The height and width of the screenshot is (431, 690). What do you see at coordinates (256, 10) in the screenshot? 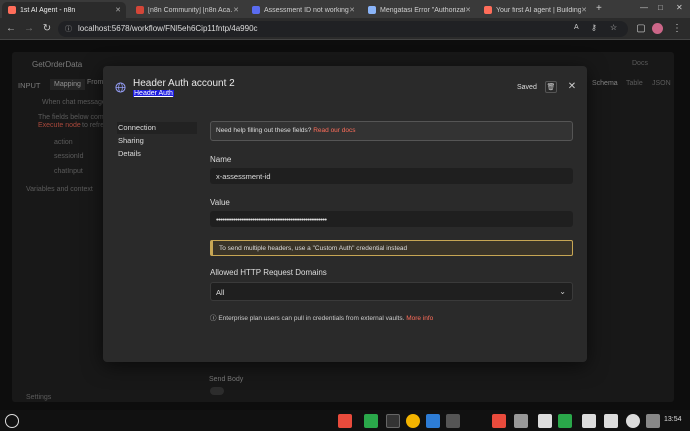
I see `discourse-favicon-icon` at bounding box center [256, 10].